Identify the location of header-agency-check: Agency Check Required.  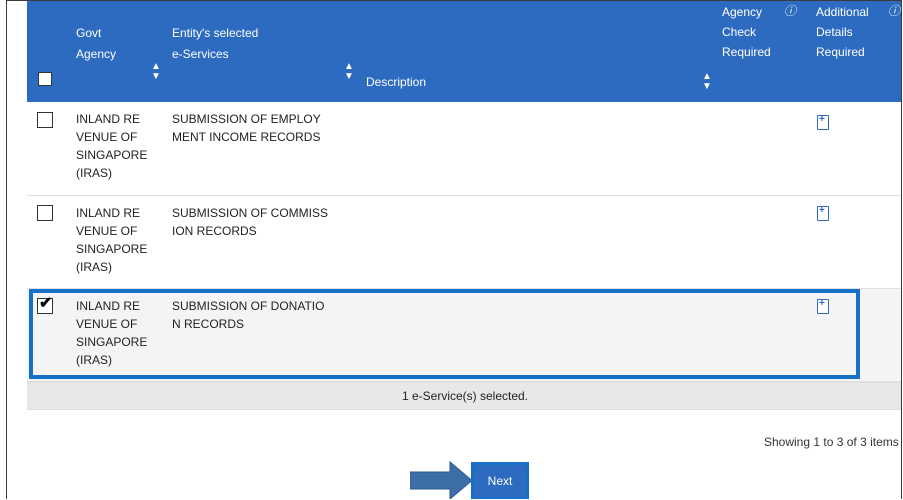
(746, 32).